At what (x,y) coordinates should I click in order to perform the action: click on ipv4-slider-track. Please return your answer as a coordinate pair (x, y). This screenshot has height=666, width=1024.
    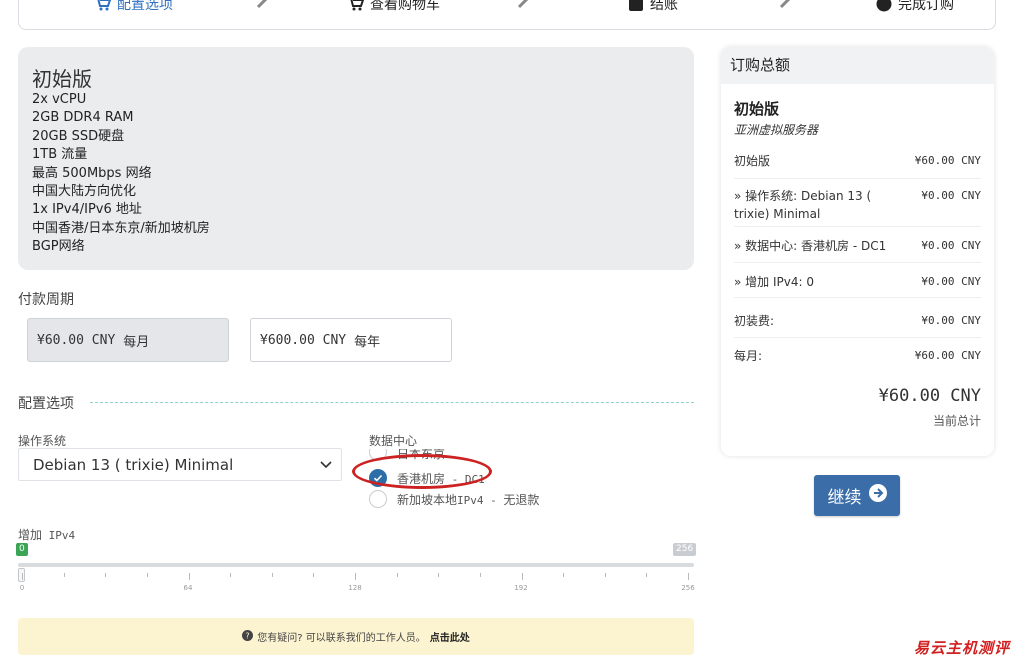
    Looking at the image, I should click on (356, 565).